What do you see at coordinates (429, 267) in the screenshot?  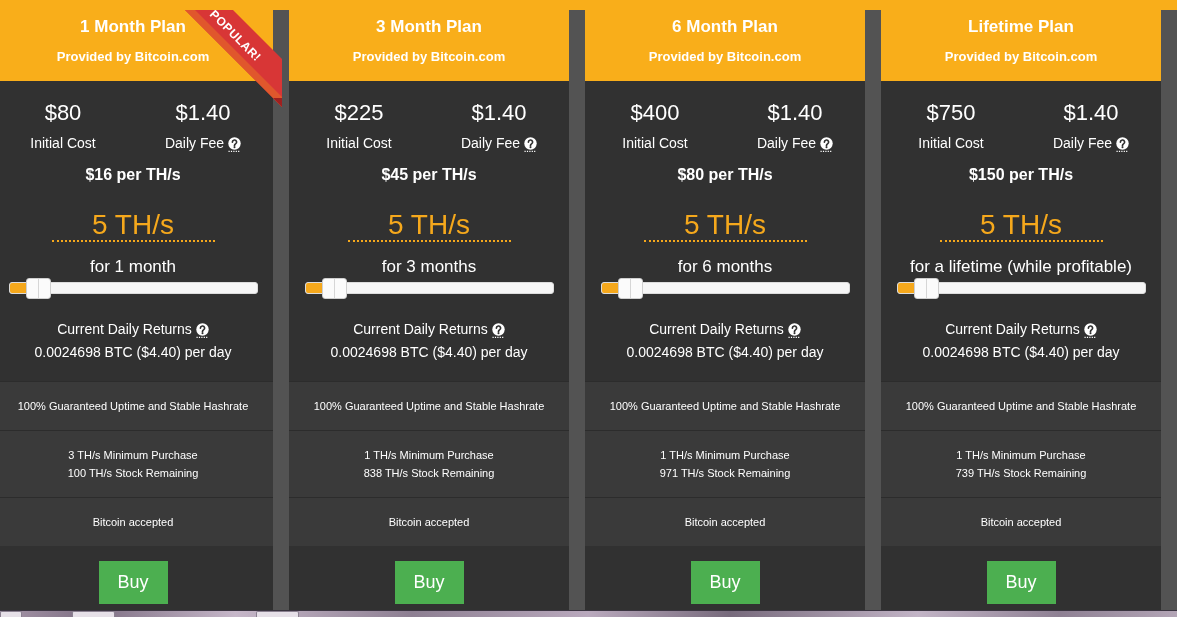 I see `plan-duration: for 3 months` at bounding box center [429, 267].